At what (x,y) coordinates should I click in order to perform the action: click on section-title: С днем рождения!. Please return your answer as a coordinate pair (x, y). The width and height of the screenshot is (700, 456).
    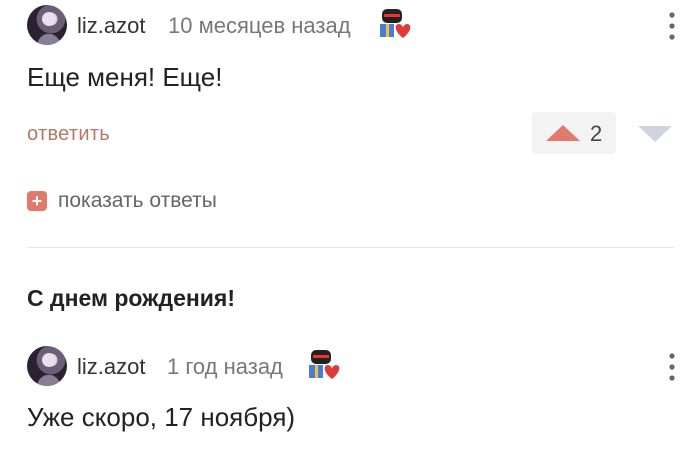
    Looking at the image, I should click on (131, 298).